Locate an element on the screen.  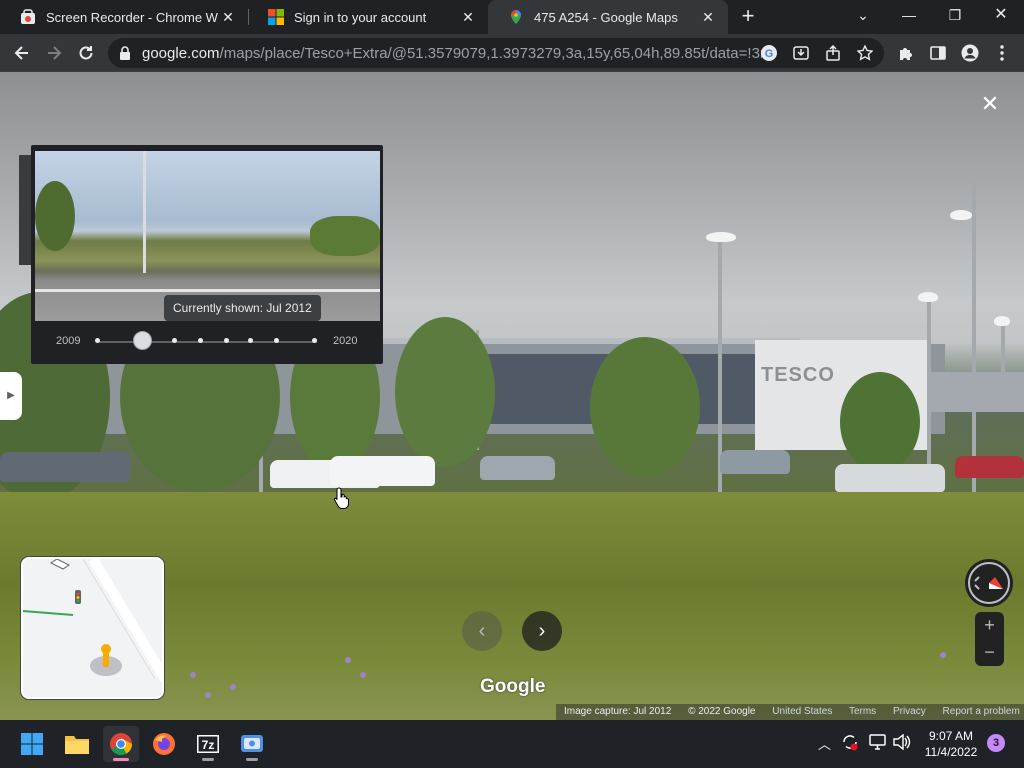
svg-text: G is located at coordinates (769, 54).